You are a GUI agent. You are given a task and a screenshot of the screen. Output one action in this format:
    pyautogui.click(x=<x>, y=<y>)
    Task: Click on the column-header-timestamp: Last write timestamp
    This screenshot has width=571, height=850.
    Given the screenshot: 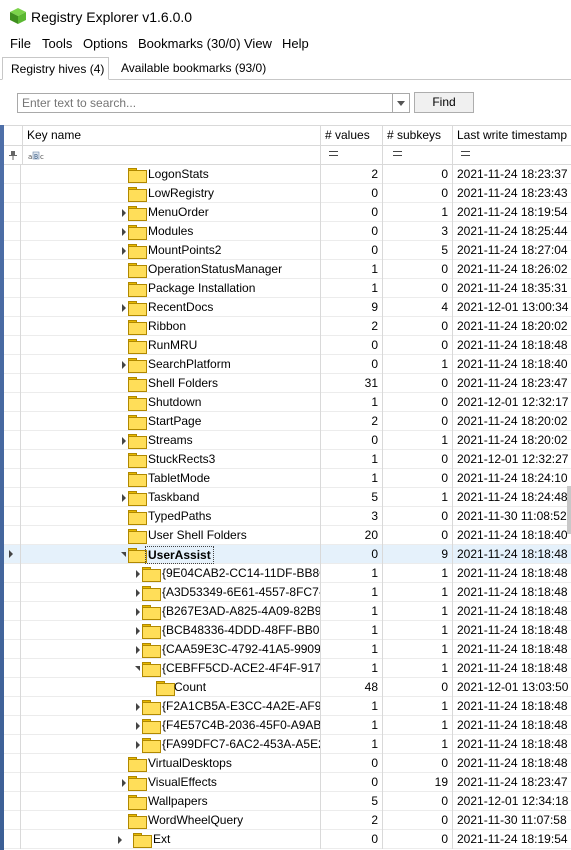 What is the action you would take?
    pyautogui.click(x=511, y=136)
    